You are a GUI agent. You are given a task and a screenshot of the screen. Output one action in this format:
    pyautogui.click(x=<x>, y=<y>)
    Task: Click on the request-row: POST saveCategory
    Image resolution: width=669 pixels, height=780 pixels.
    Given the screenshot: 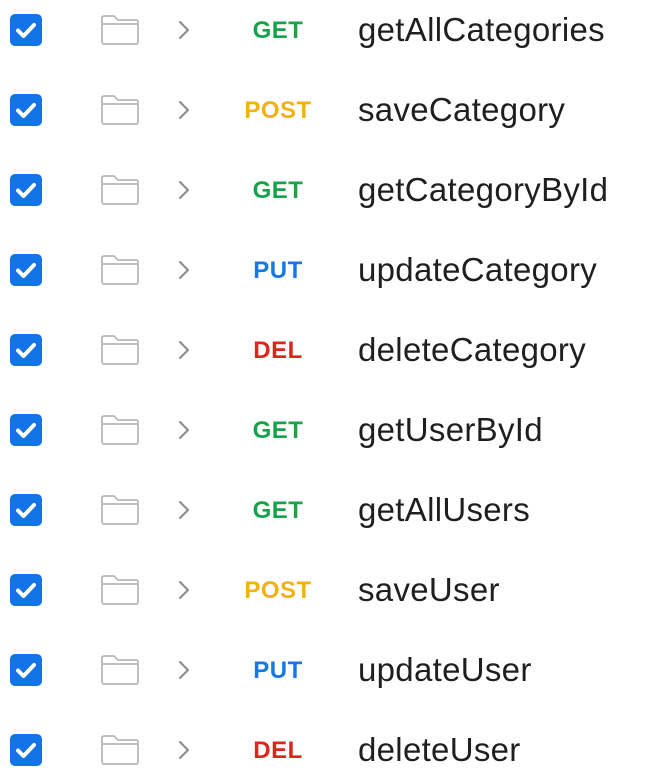 What is the action you would take?
    pyautogui.click(x=334, y=110)
    